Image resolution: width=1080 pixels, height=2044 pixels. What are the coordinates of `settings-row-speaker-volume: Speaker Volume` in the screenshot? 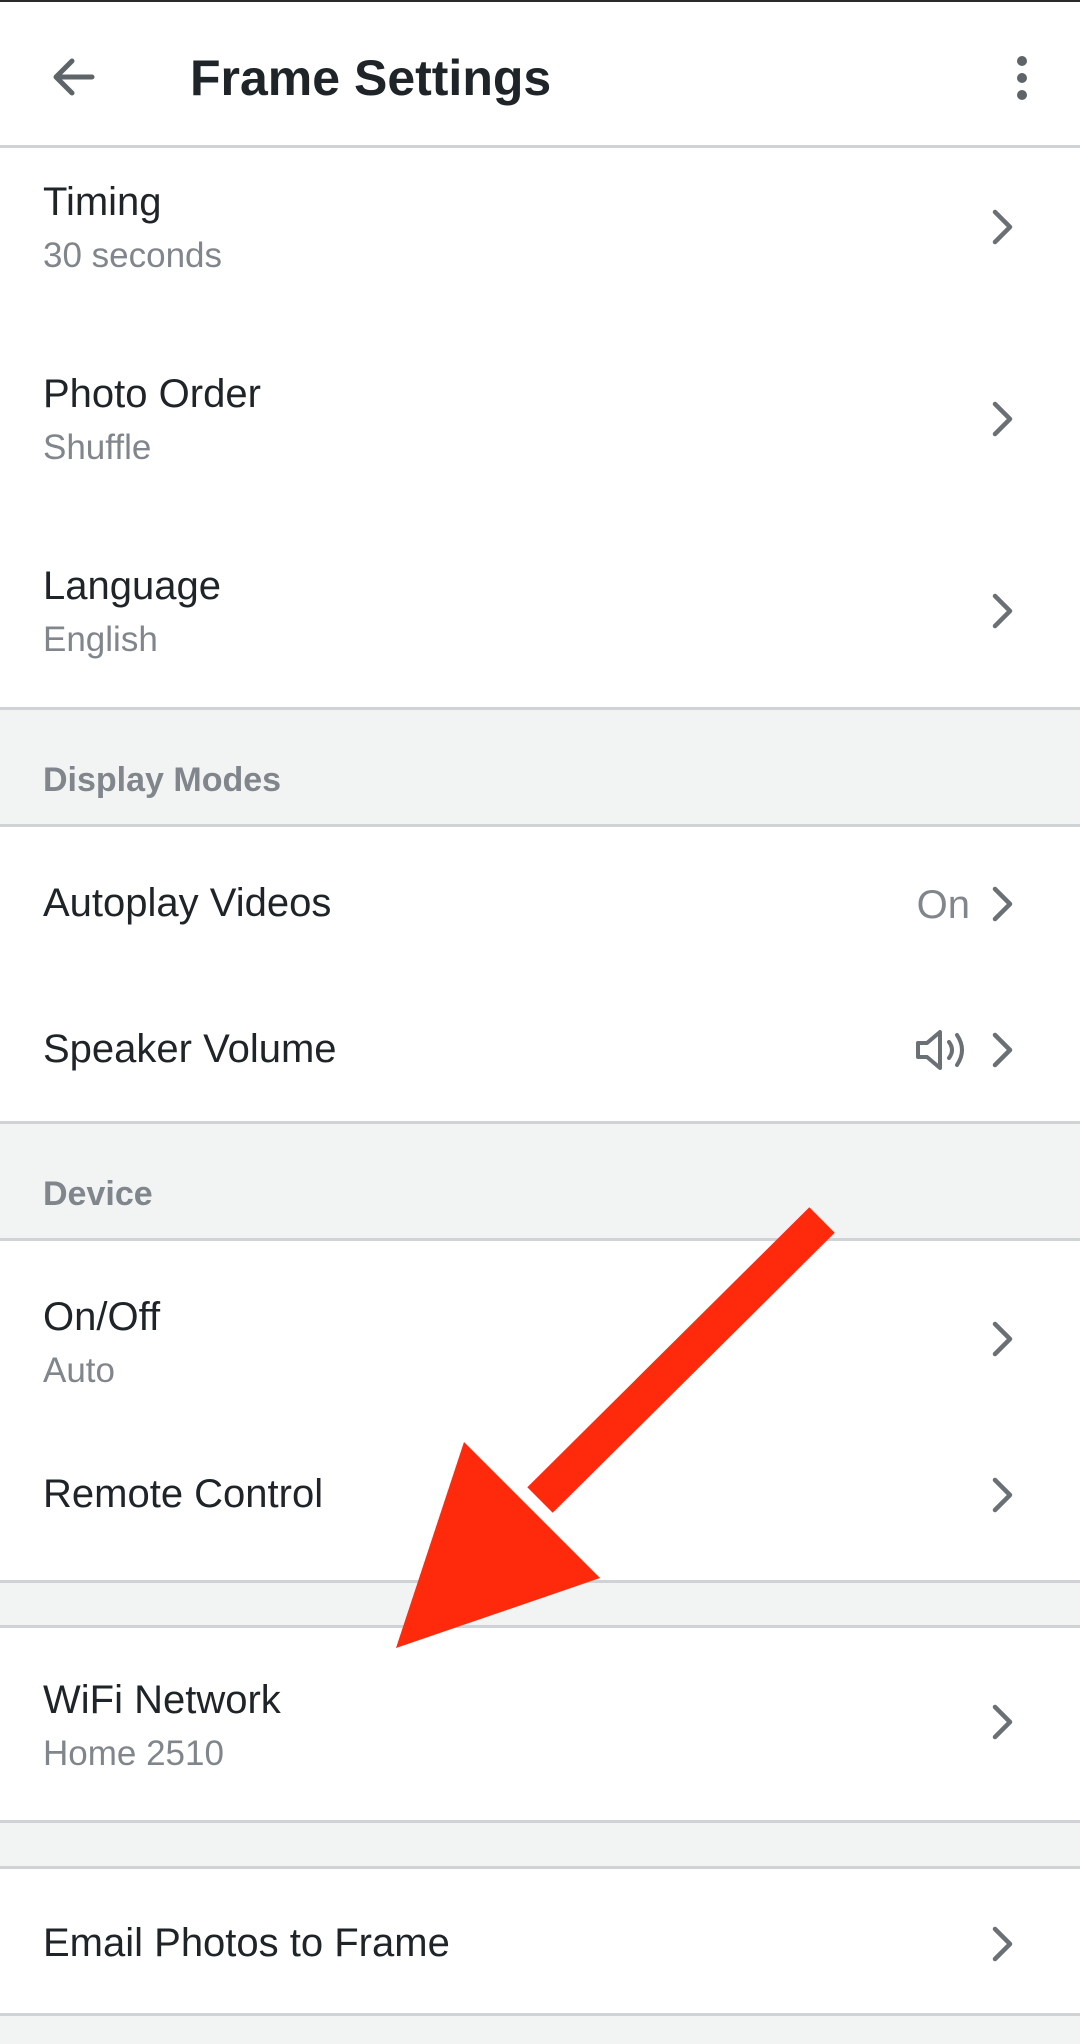 It's located at (540, 1047).